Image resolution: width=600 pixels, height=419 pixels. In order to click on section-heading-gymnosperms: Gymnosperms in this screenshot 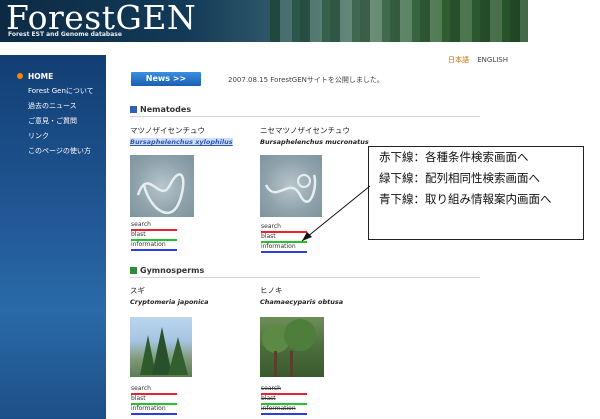, I will do `click(167, 270)`.